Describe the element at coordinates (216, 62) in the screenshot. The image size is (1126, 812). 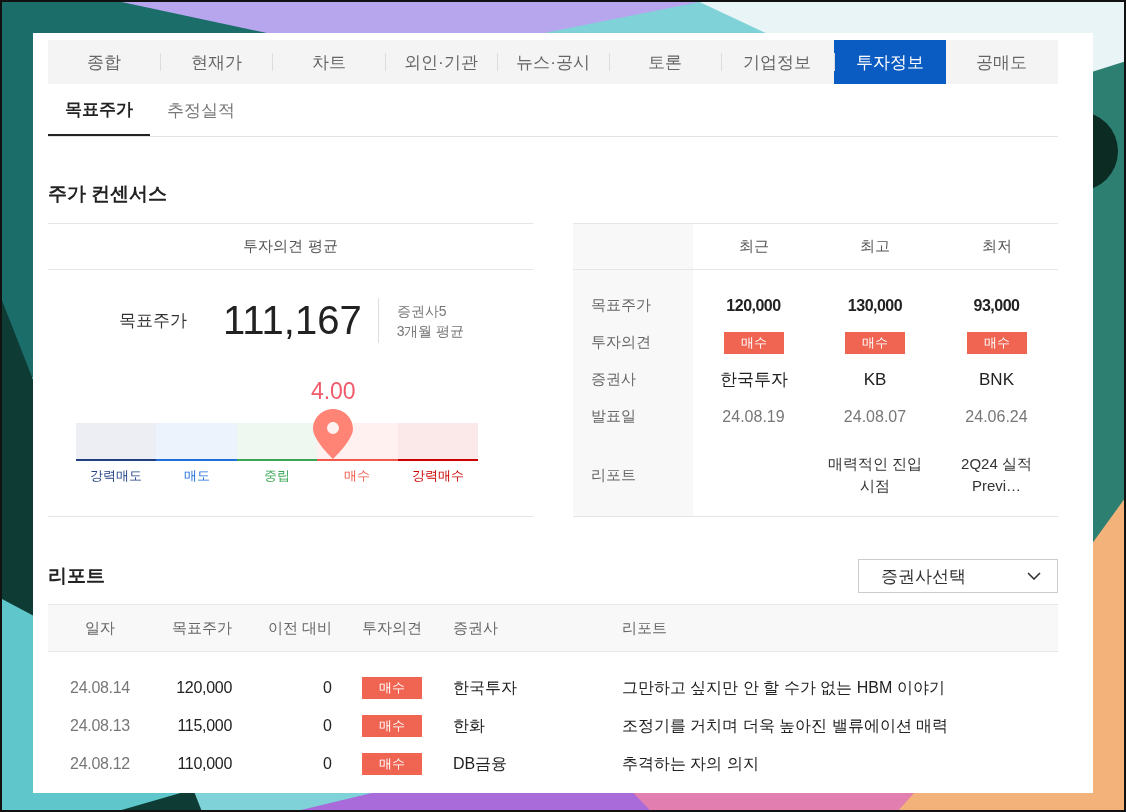
I see `tab: 현재가` at that location.